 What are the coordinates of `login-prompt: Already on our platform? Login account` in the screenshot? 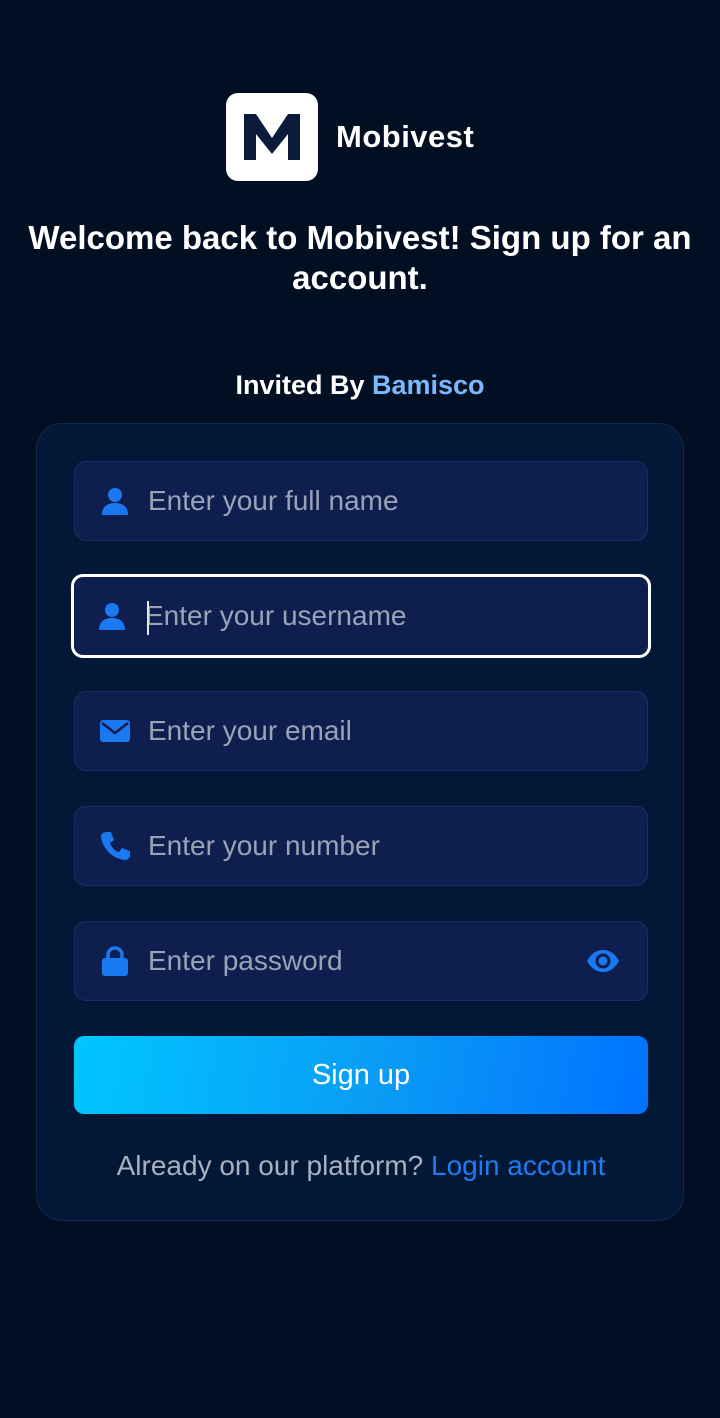 It's located at (361, 1166).